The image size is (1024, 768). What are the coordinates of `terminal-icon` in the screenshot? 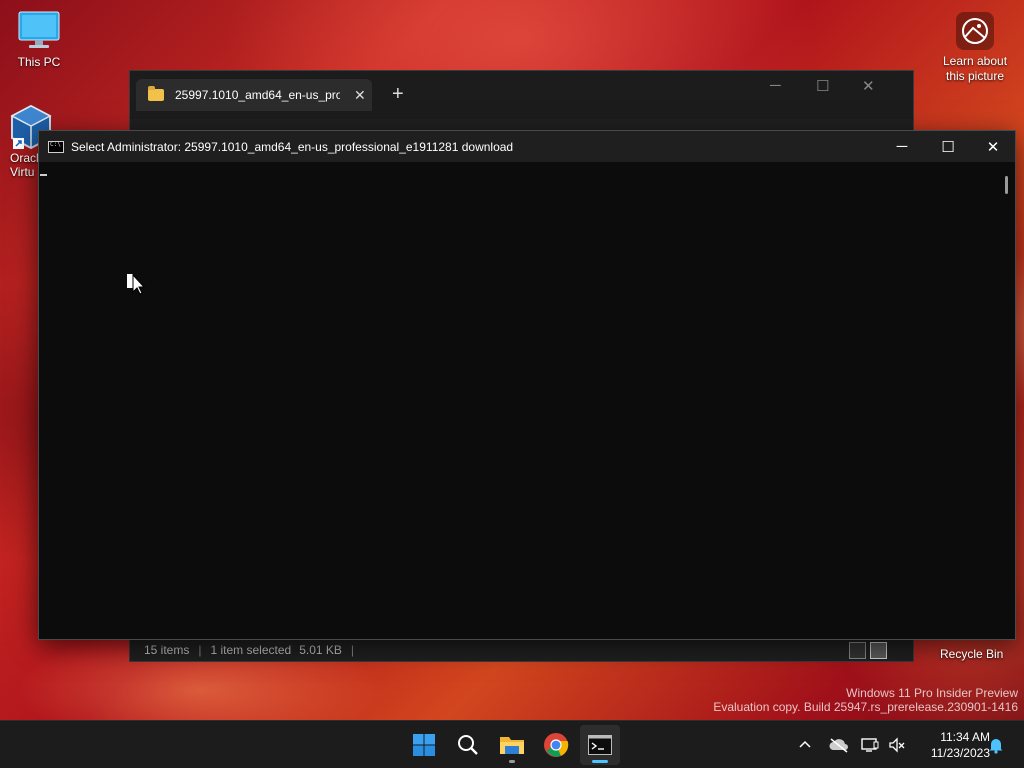 It's located at (600, 745).